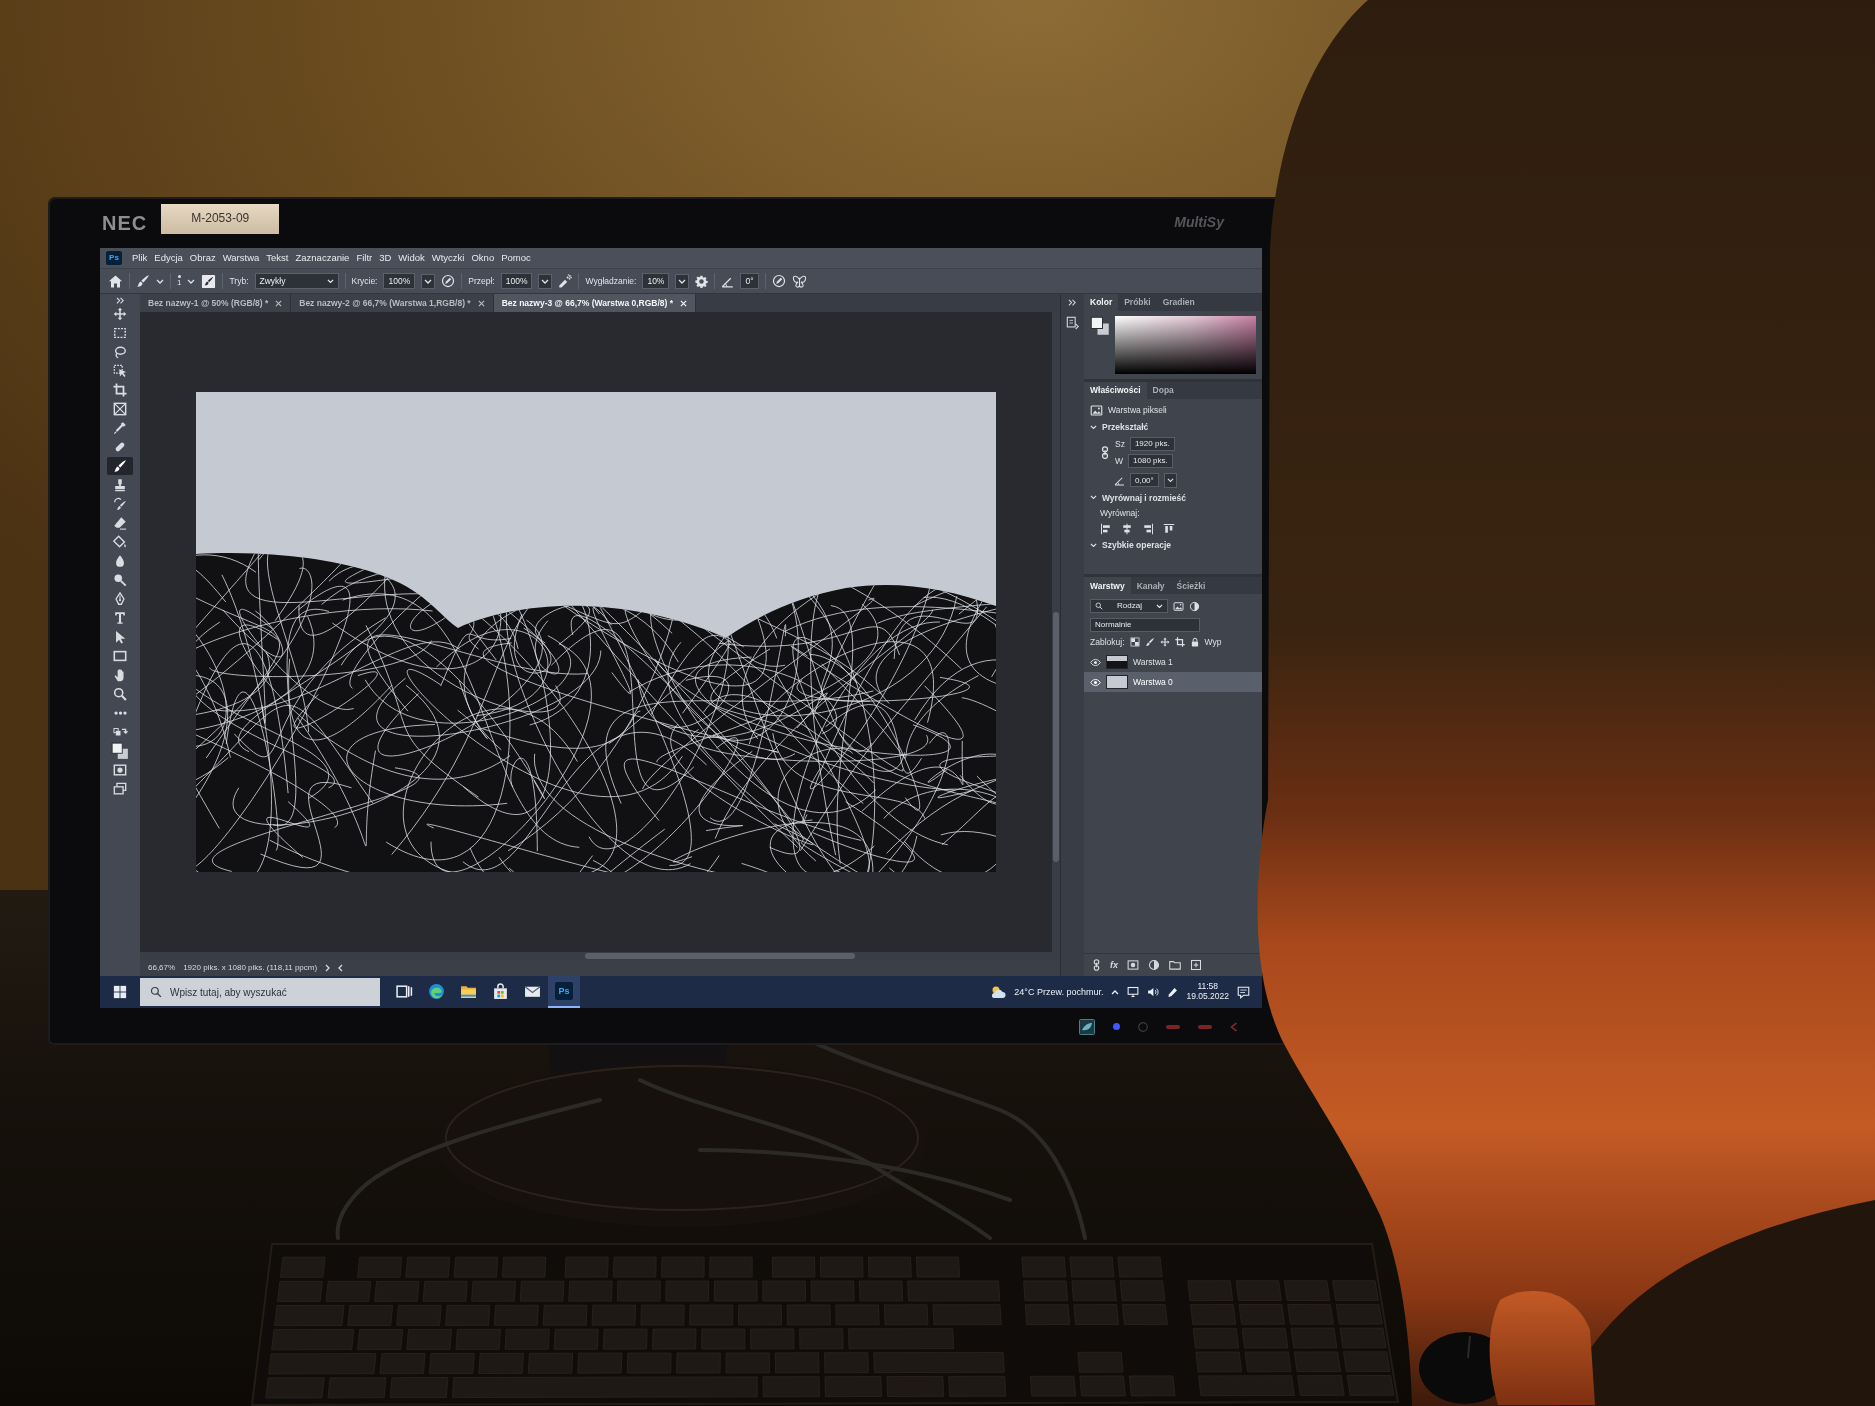 Image resolution: width=1875 pixels, height=1406 pixels. What do you see at coordinates (162, 968) in the screenshot?
I see `zoom-field: 66,67%` at bounding box center [162, 968].